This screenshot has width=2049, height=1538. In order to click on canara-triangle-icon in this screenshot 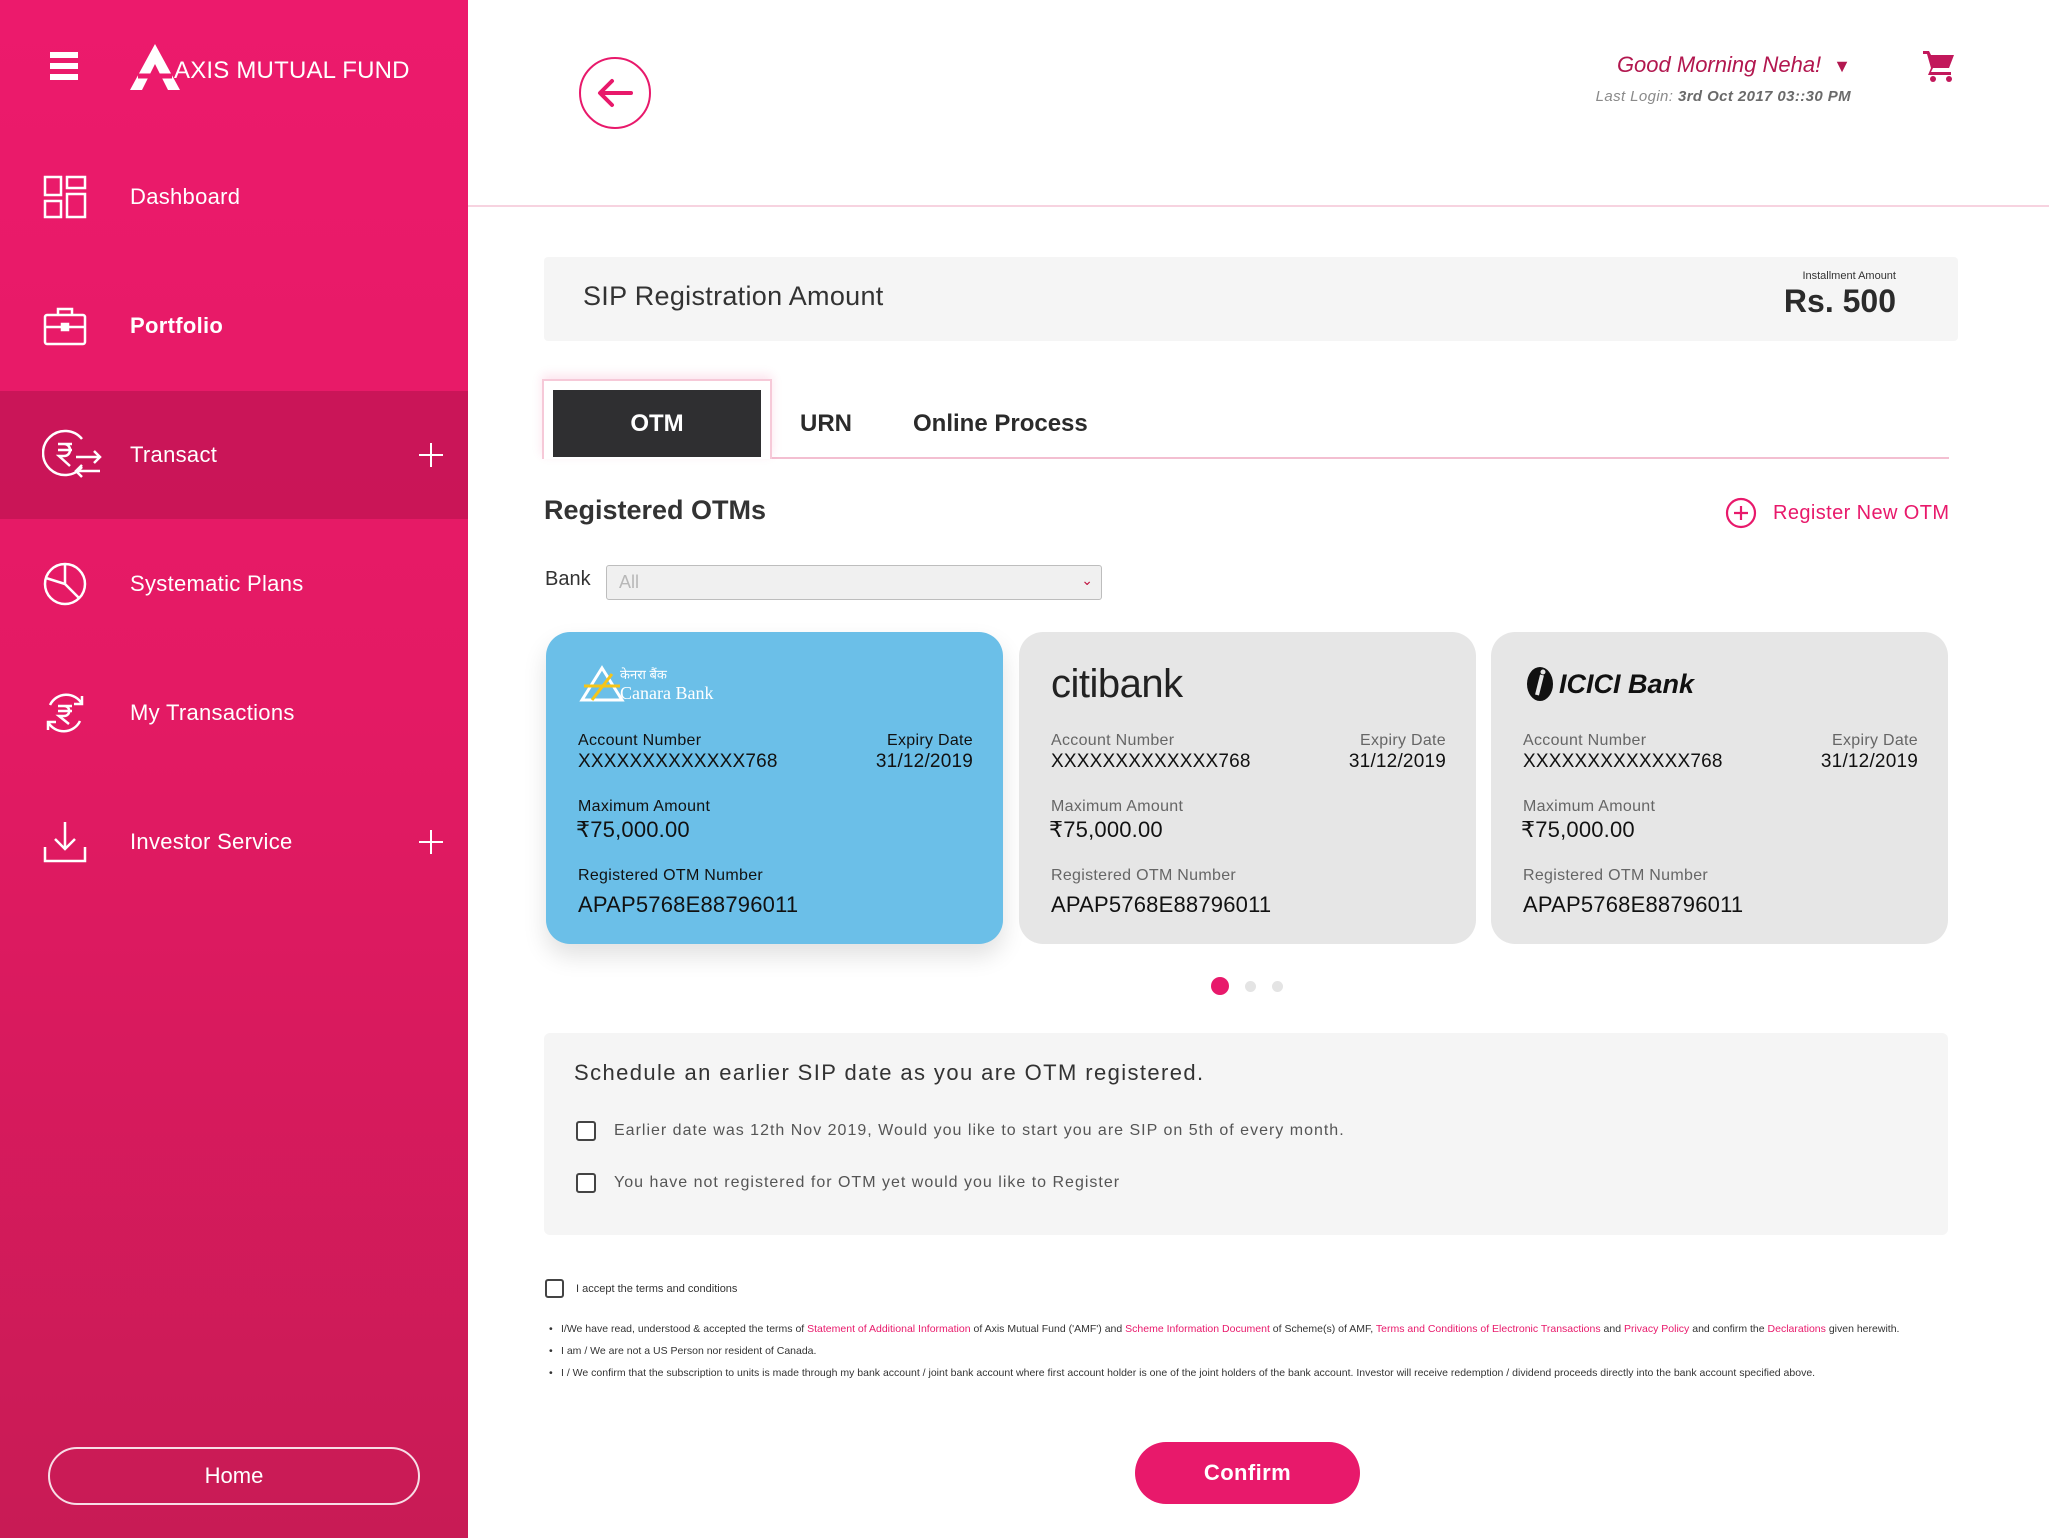, I will do `click(602, 683)`.